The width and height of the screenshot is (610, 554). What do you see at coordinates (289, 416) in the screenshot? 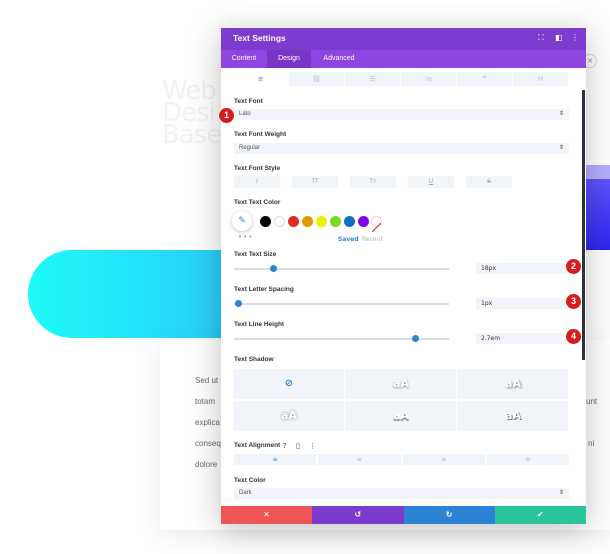
I see `shadow-preset-3: aA` at bounding box center [289, 416].